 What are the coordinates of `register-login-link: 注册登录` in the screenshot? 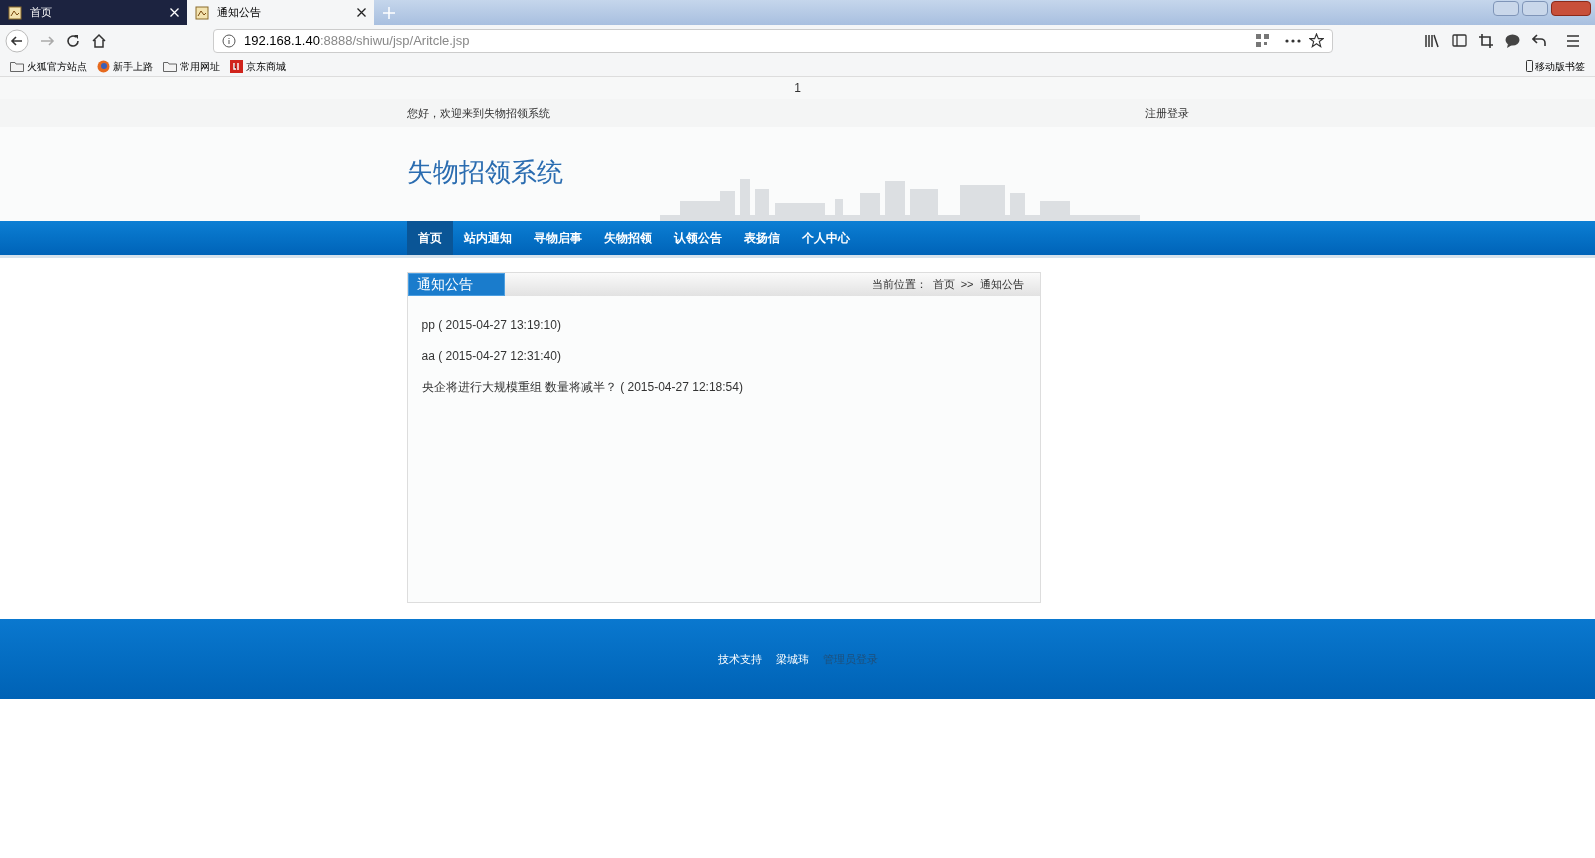 It's located at (1166, 113).